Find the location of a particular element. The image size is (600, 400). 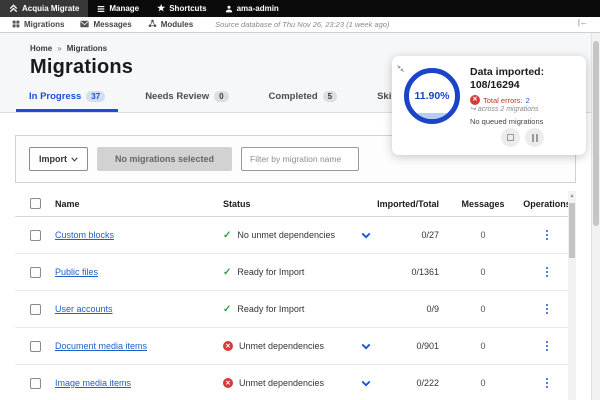

user-menu-item: ama-admin is located at coordinates (252, 8).